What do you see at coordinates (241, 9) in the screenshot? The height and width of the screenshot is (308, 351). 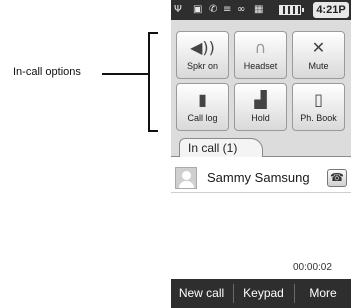 I see `voicemail-icon: ∞` at bounding box center [241, 9].